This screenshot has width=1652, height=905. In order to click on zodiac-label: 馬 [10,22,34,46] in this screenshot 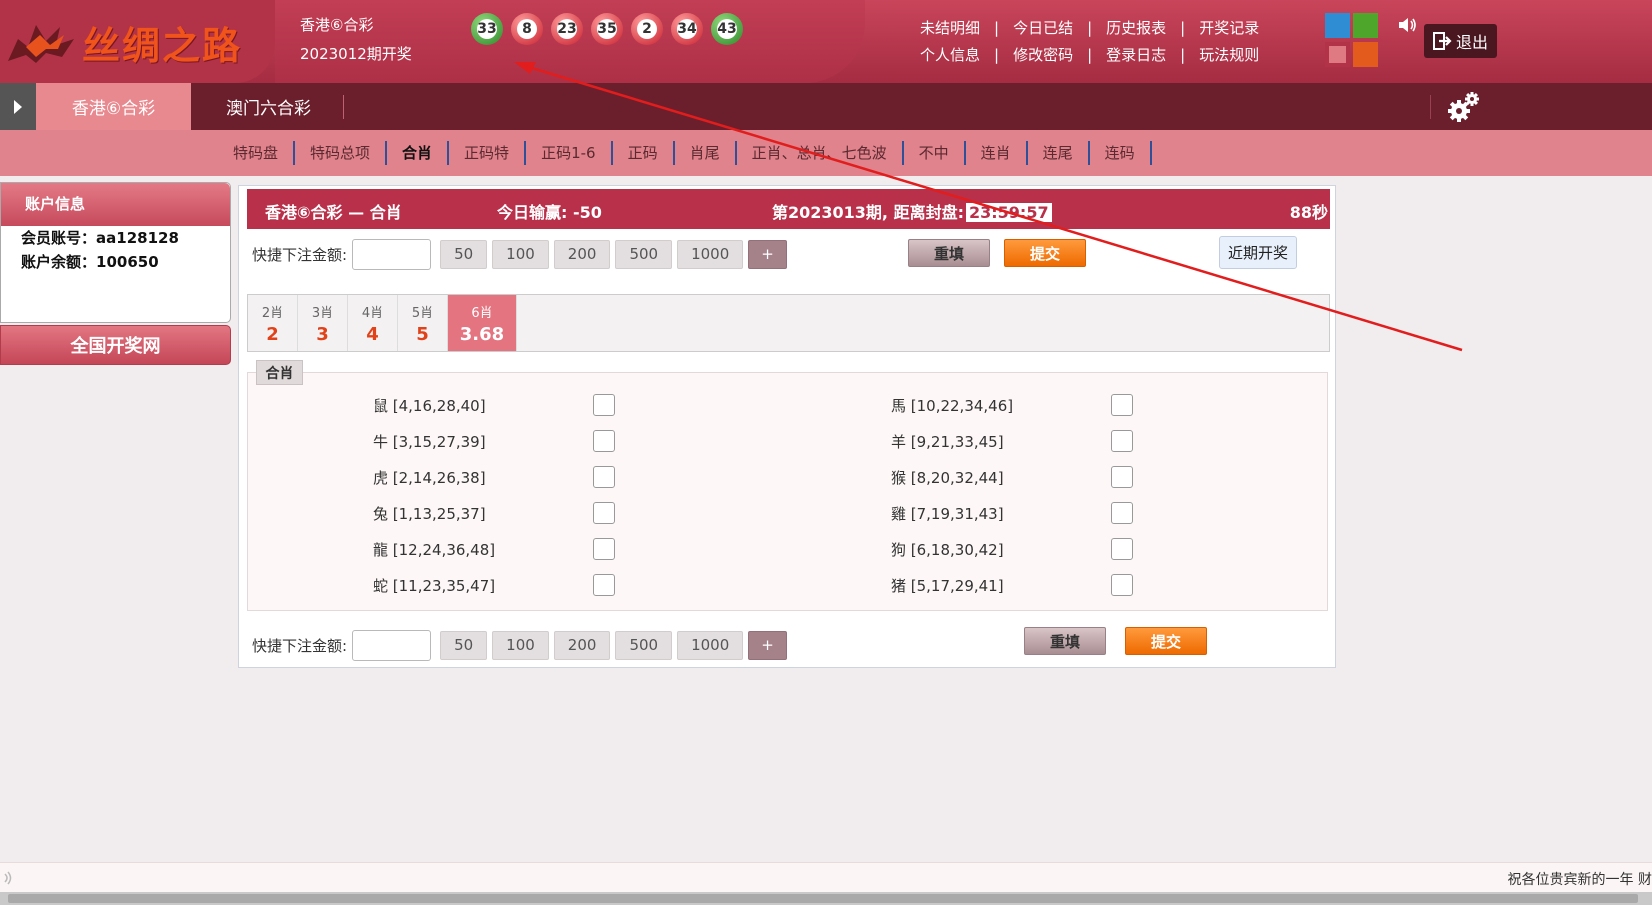, I will do `click(952, 405)`.